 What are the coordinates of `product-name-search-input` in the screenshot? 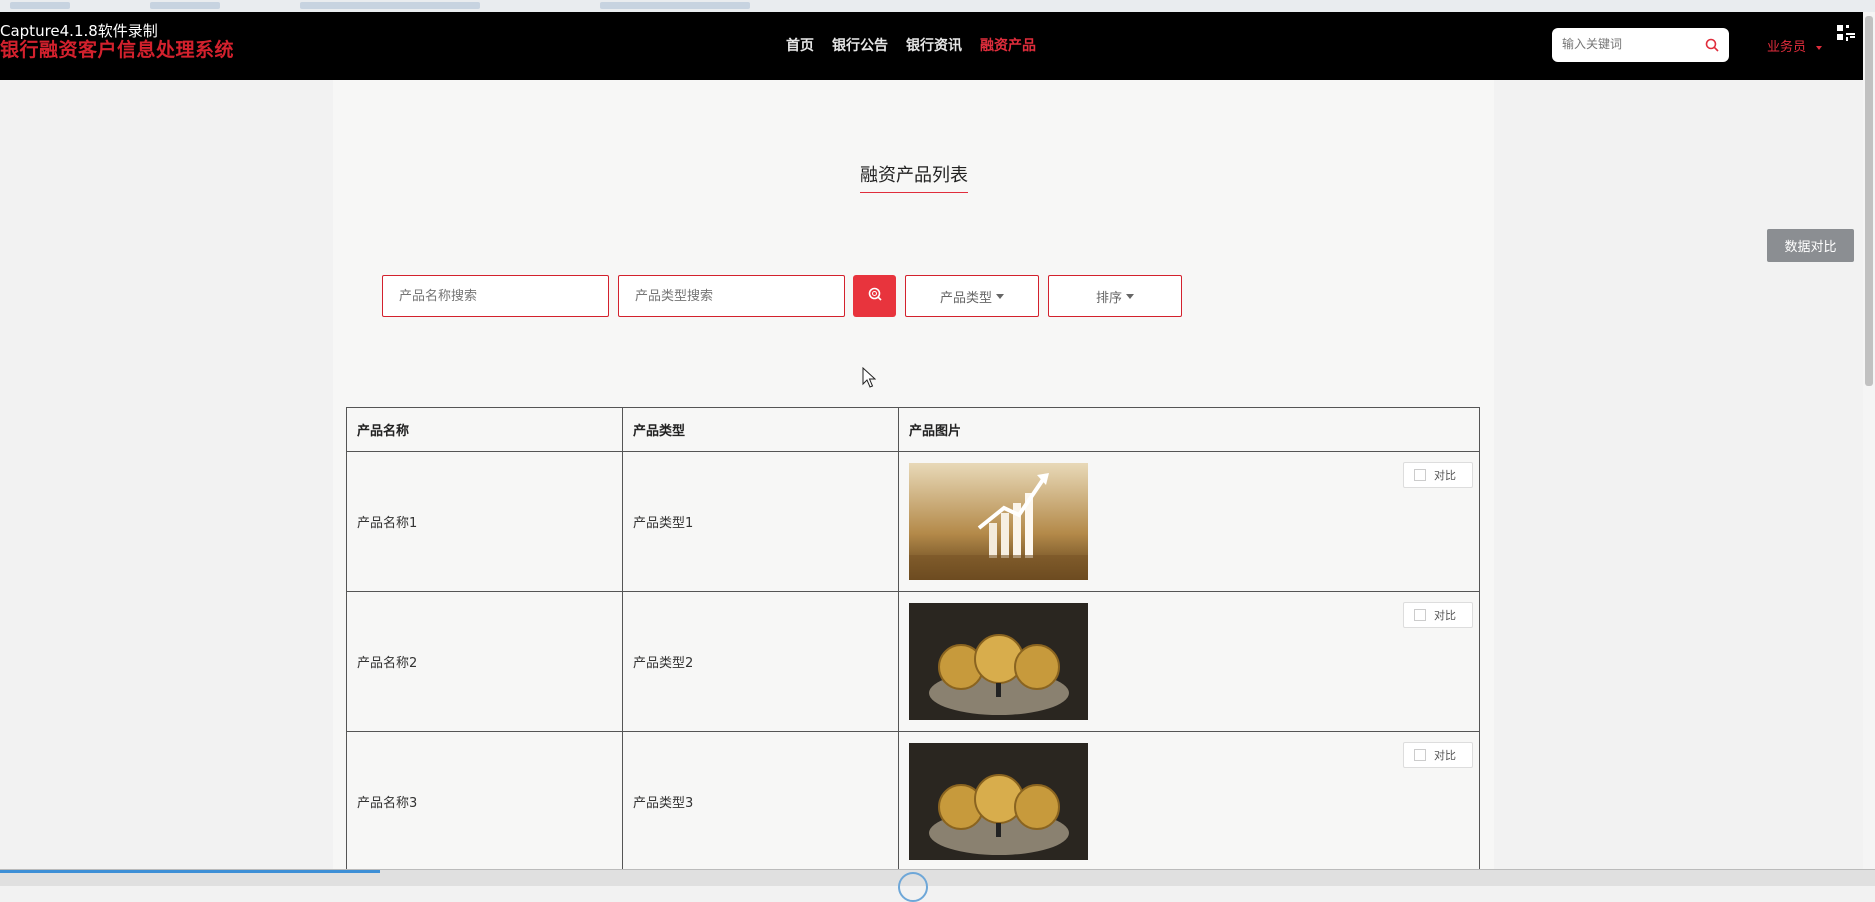 It's located at (495, 296).